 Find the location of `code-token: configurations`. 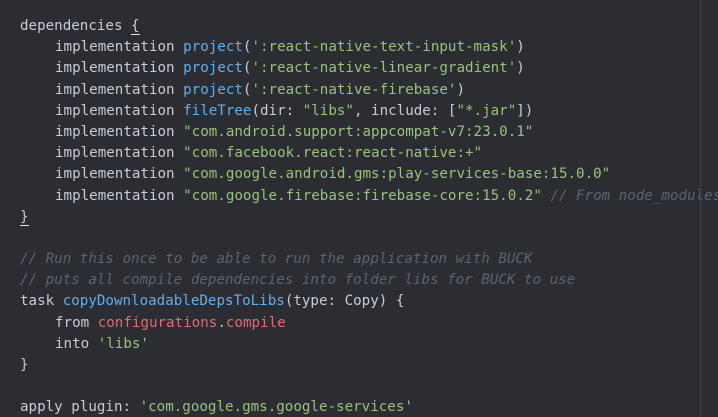

code-token: configurations is located at coordinates (157, 322).